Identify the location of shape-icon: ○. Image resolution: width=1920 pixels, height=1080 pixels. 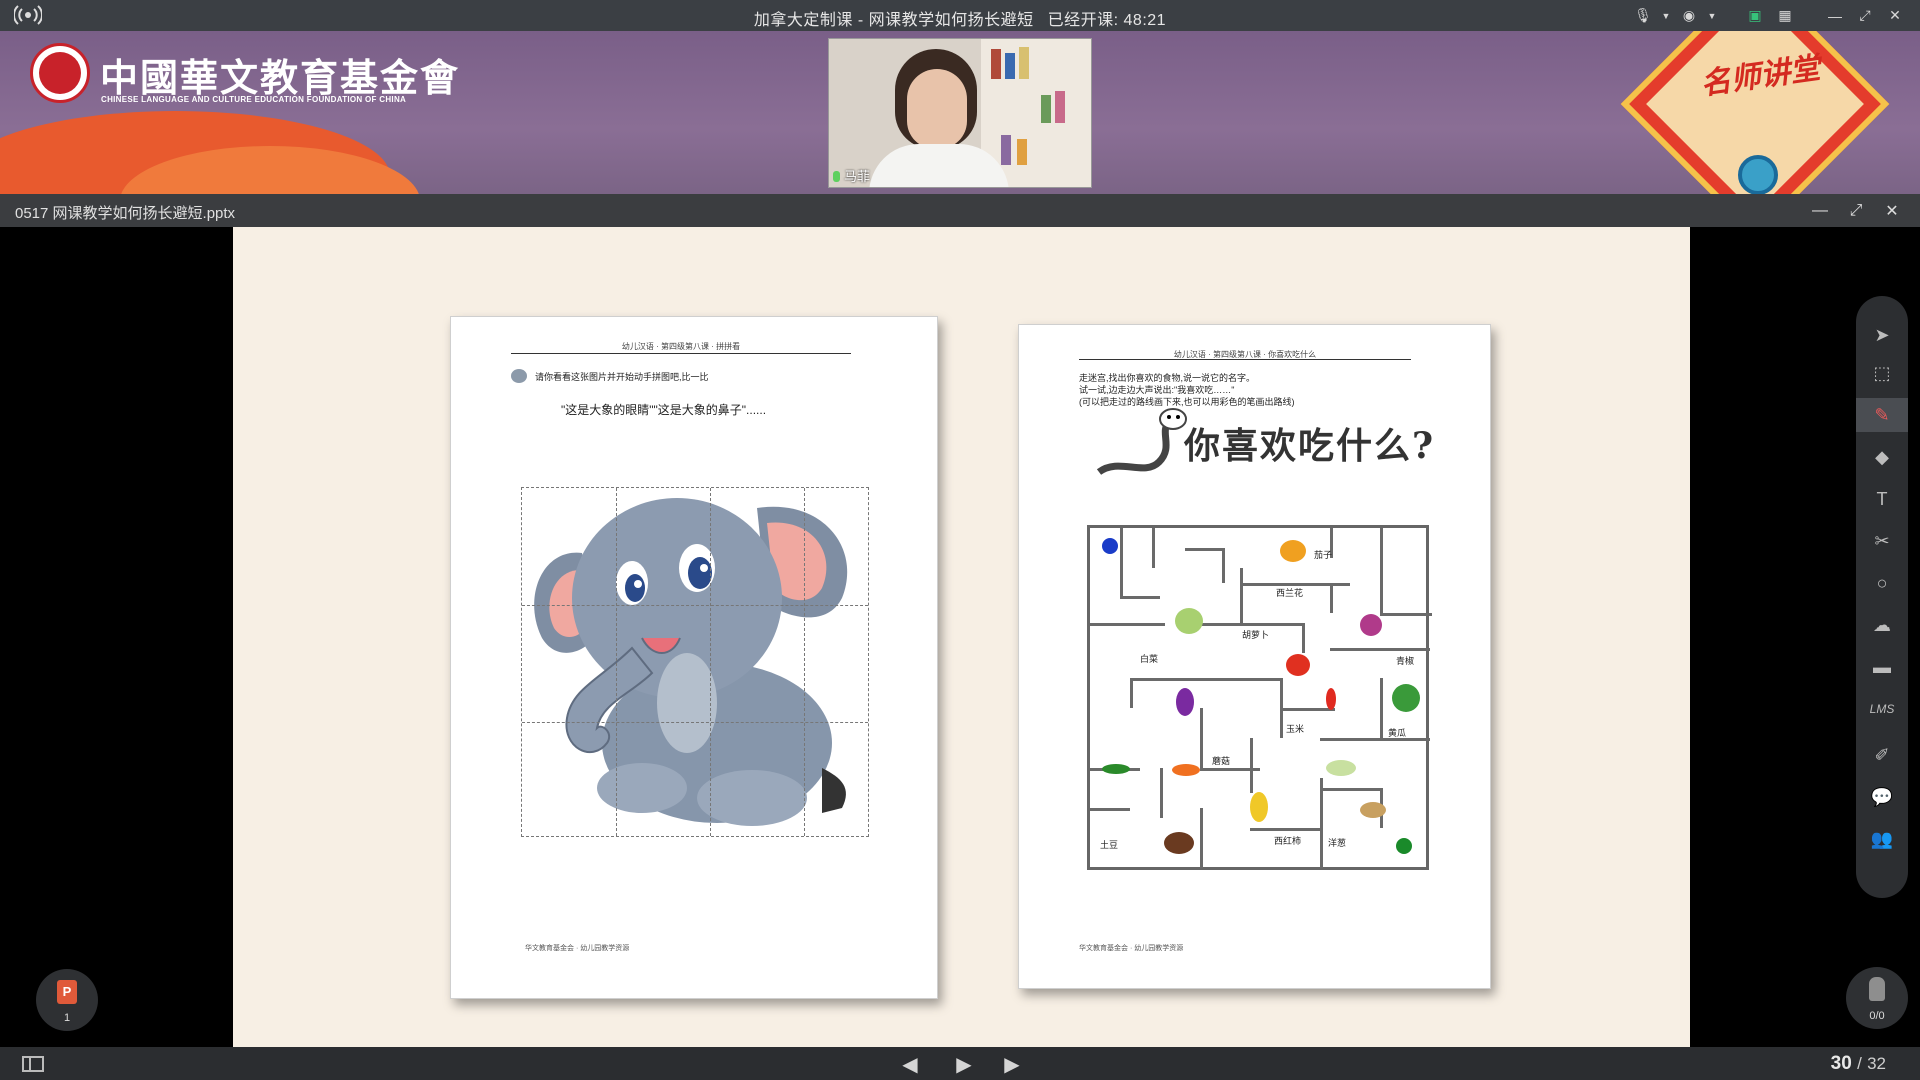
(1882, 583).